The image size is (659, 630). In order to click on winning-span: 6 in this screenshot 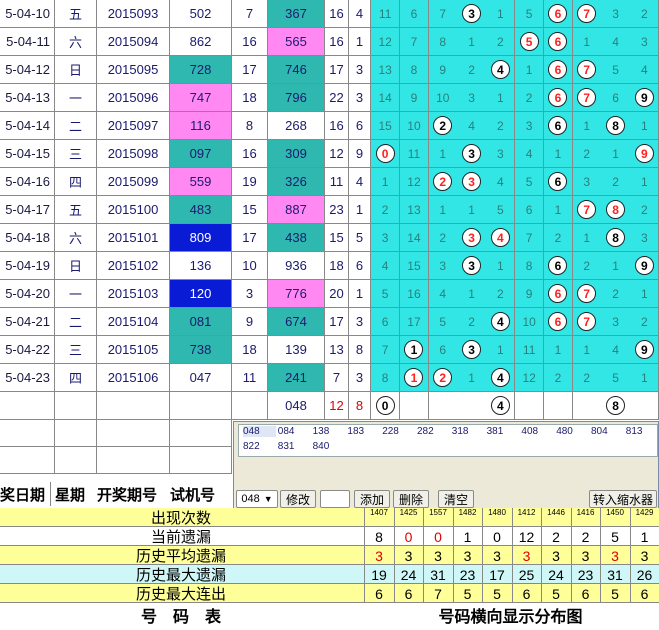, I will do `click(360, 266)`.